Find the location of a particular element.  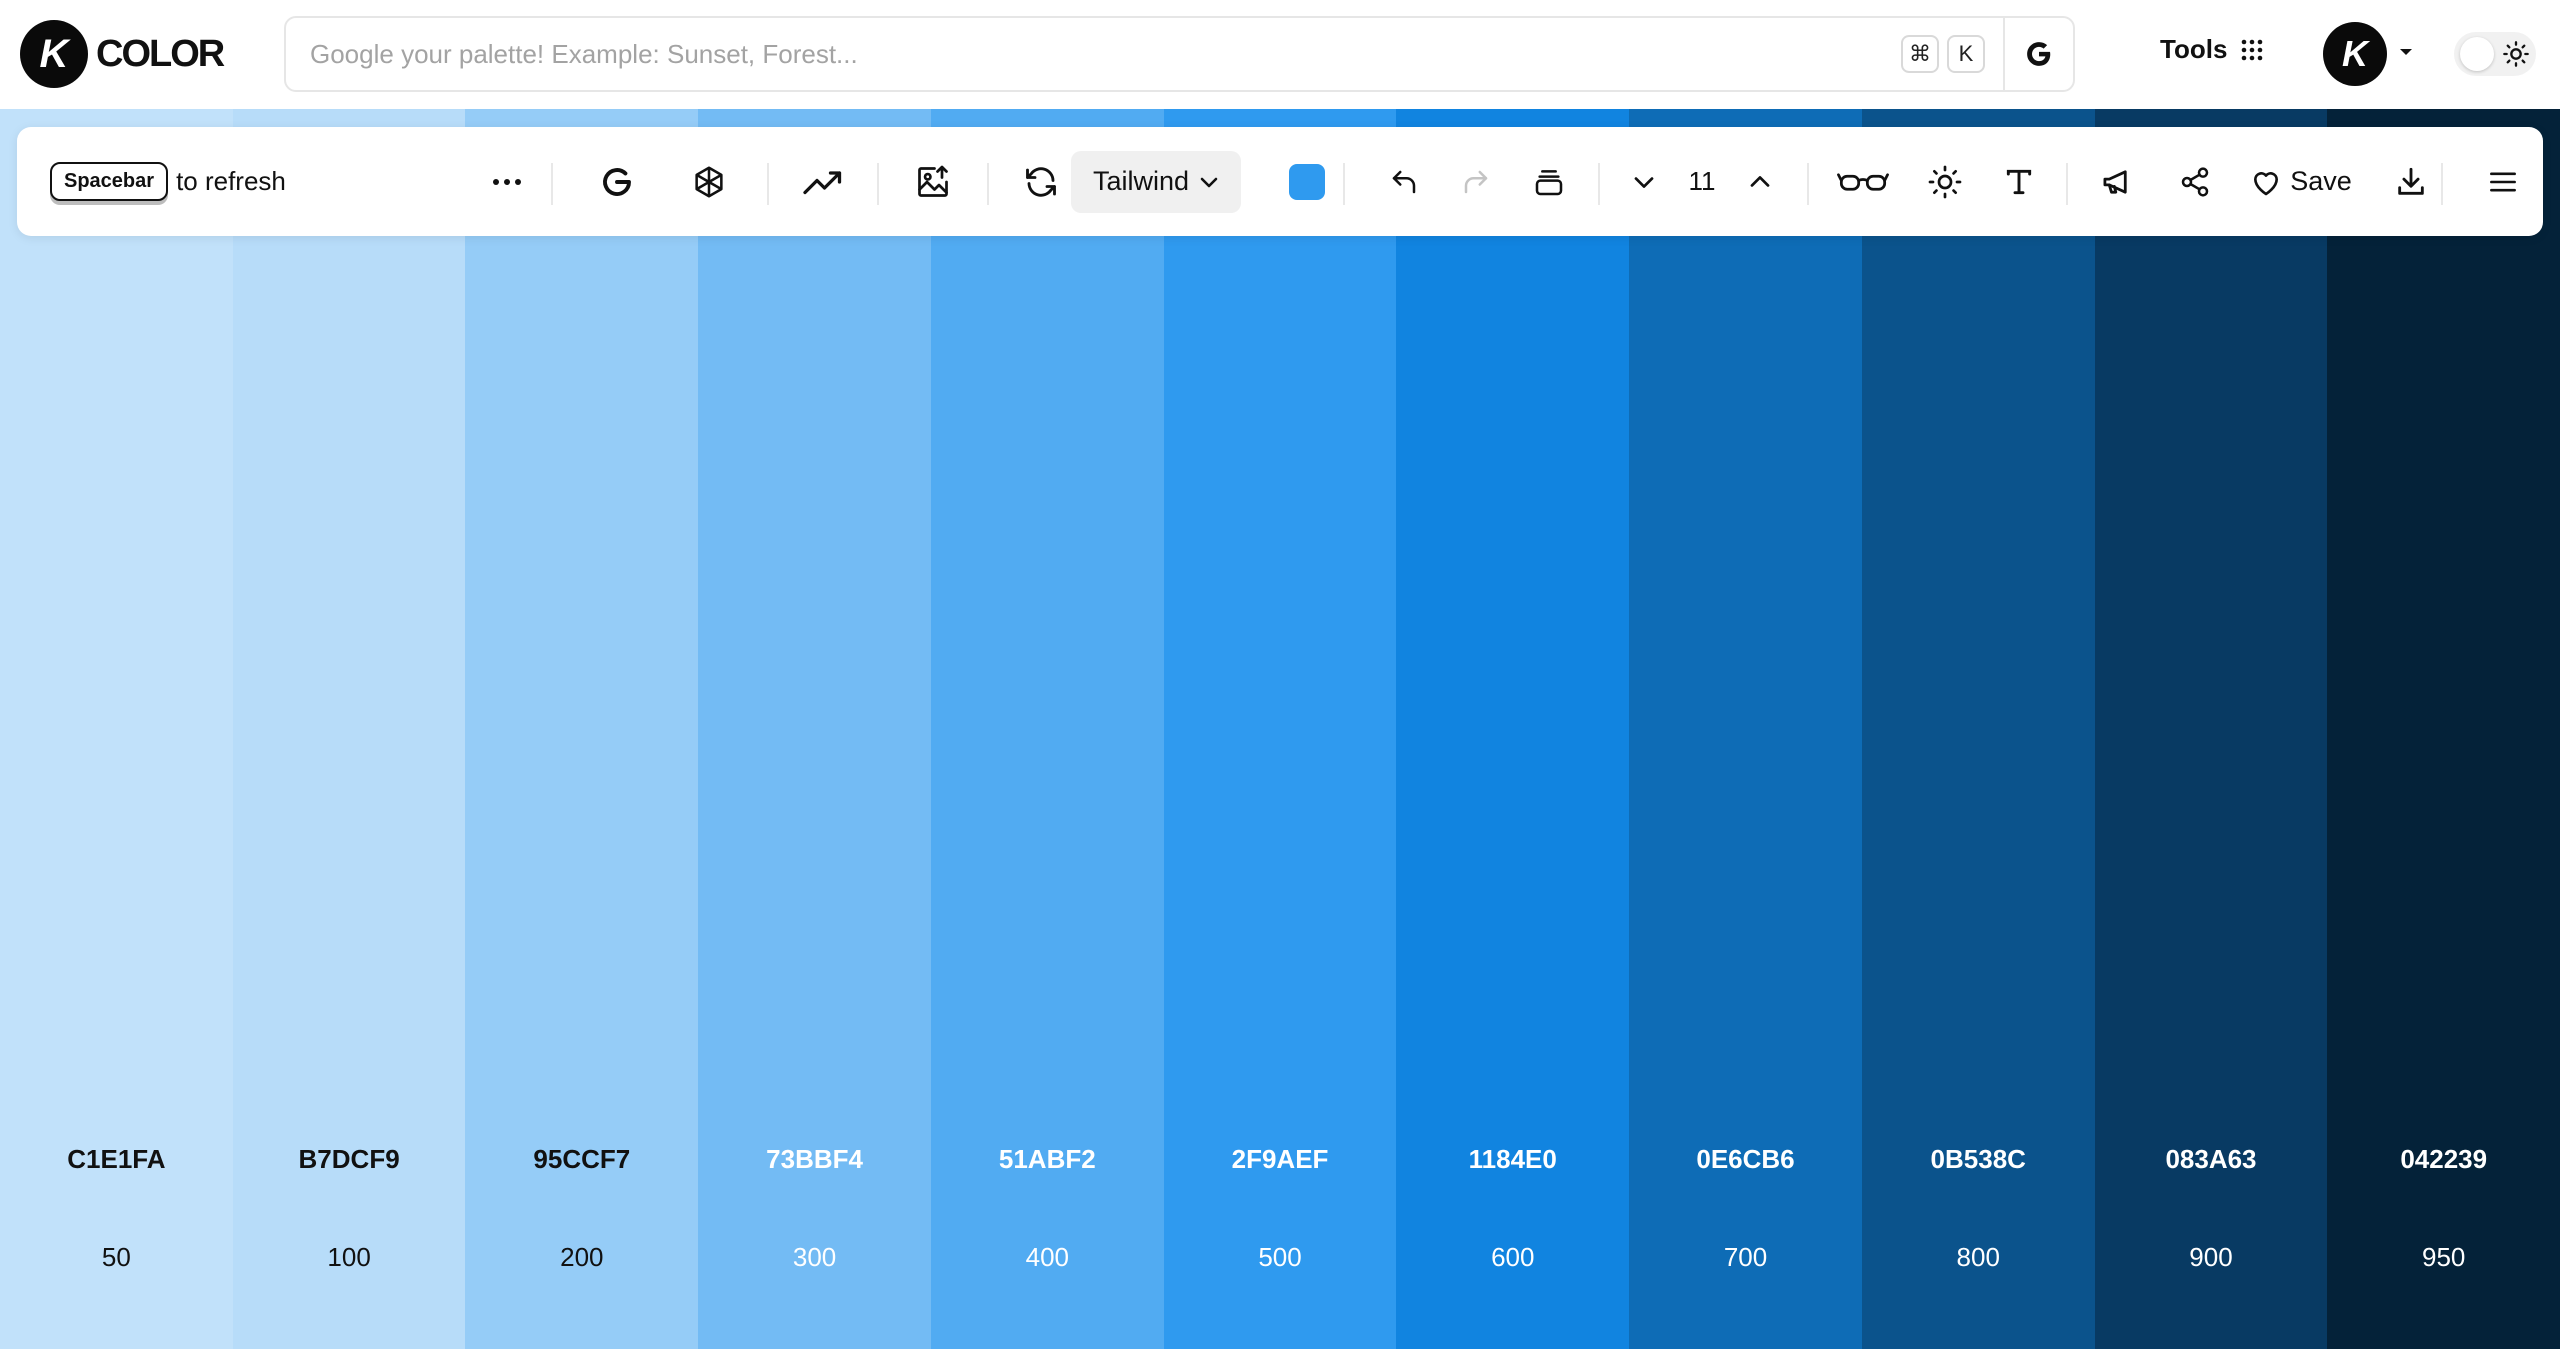

user-avatar: K is located at coordinates (2355, 54).